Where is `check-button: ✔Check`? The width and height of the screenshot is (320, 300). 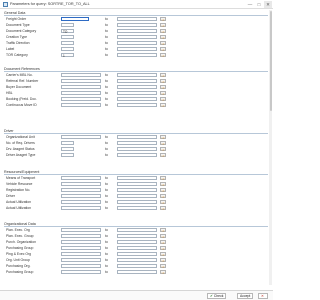
check-button: ✔Check is located at coordinates (217, 296).